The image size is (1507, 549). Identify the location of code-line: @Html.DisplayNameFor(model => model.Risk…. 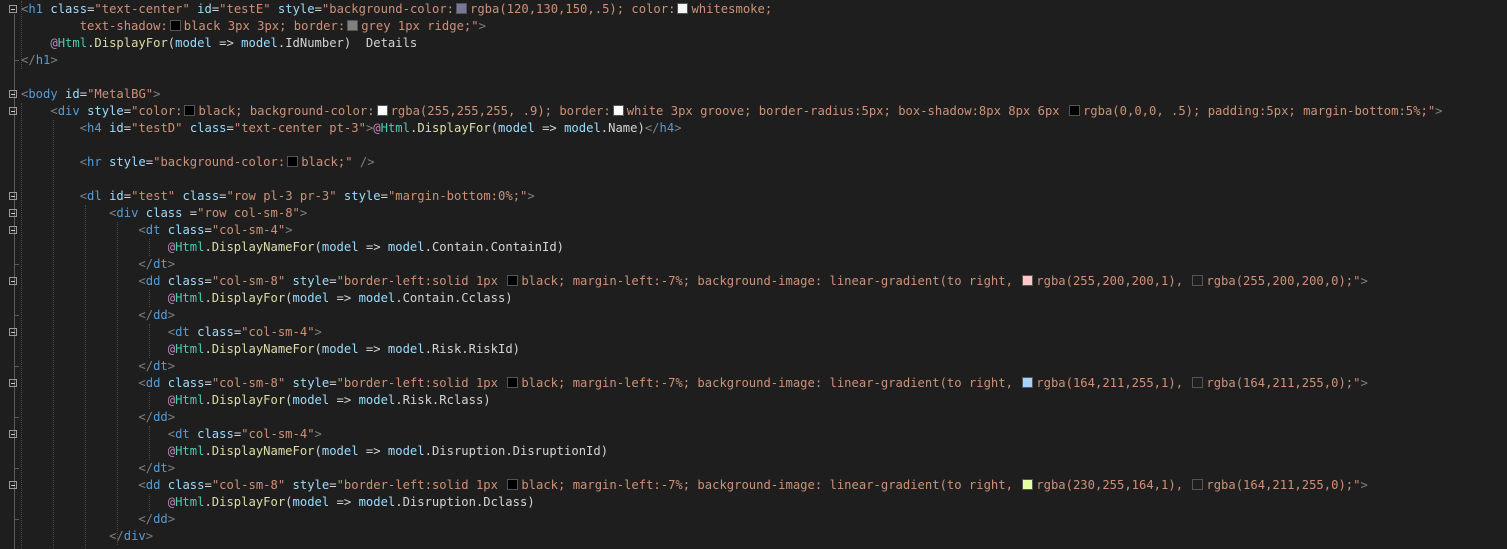
(753, 349).